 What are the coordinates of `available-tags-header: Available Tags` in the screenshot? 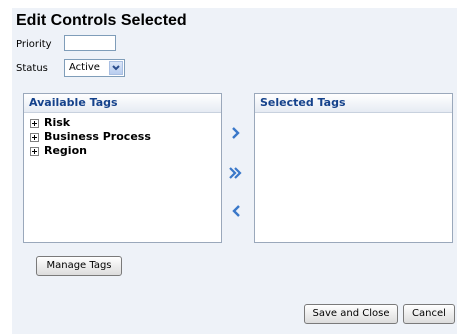 It's located at (122, 103).